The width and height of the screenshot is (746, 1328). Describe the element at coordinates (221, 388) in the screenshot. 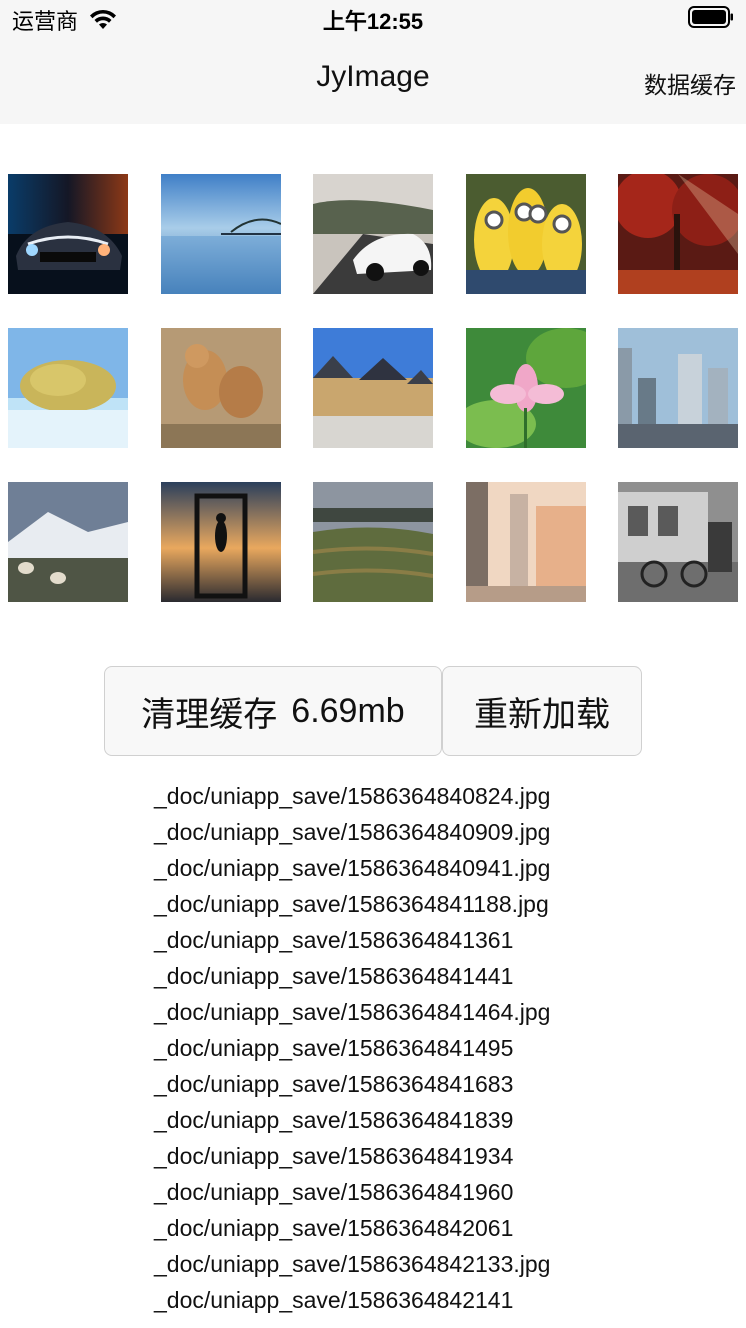

I see `image-thumb-lion-cubs` at that location.